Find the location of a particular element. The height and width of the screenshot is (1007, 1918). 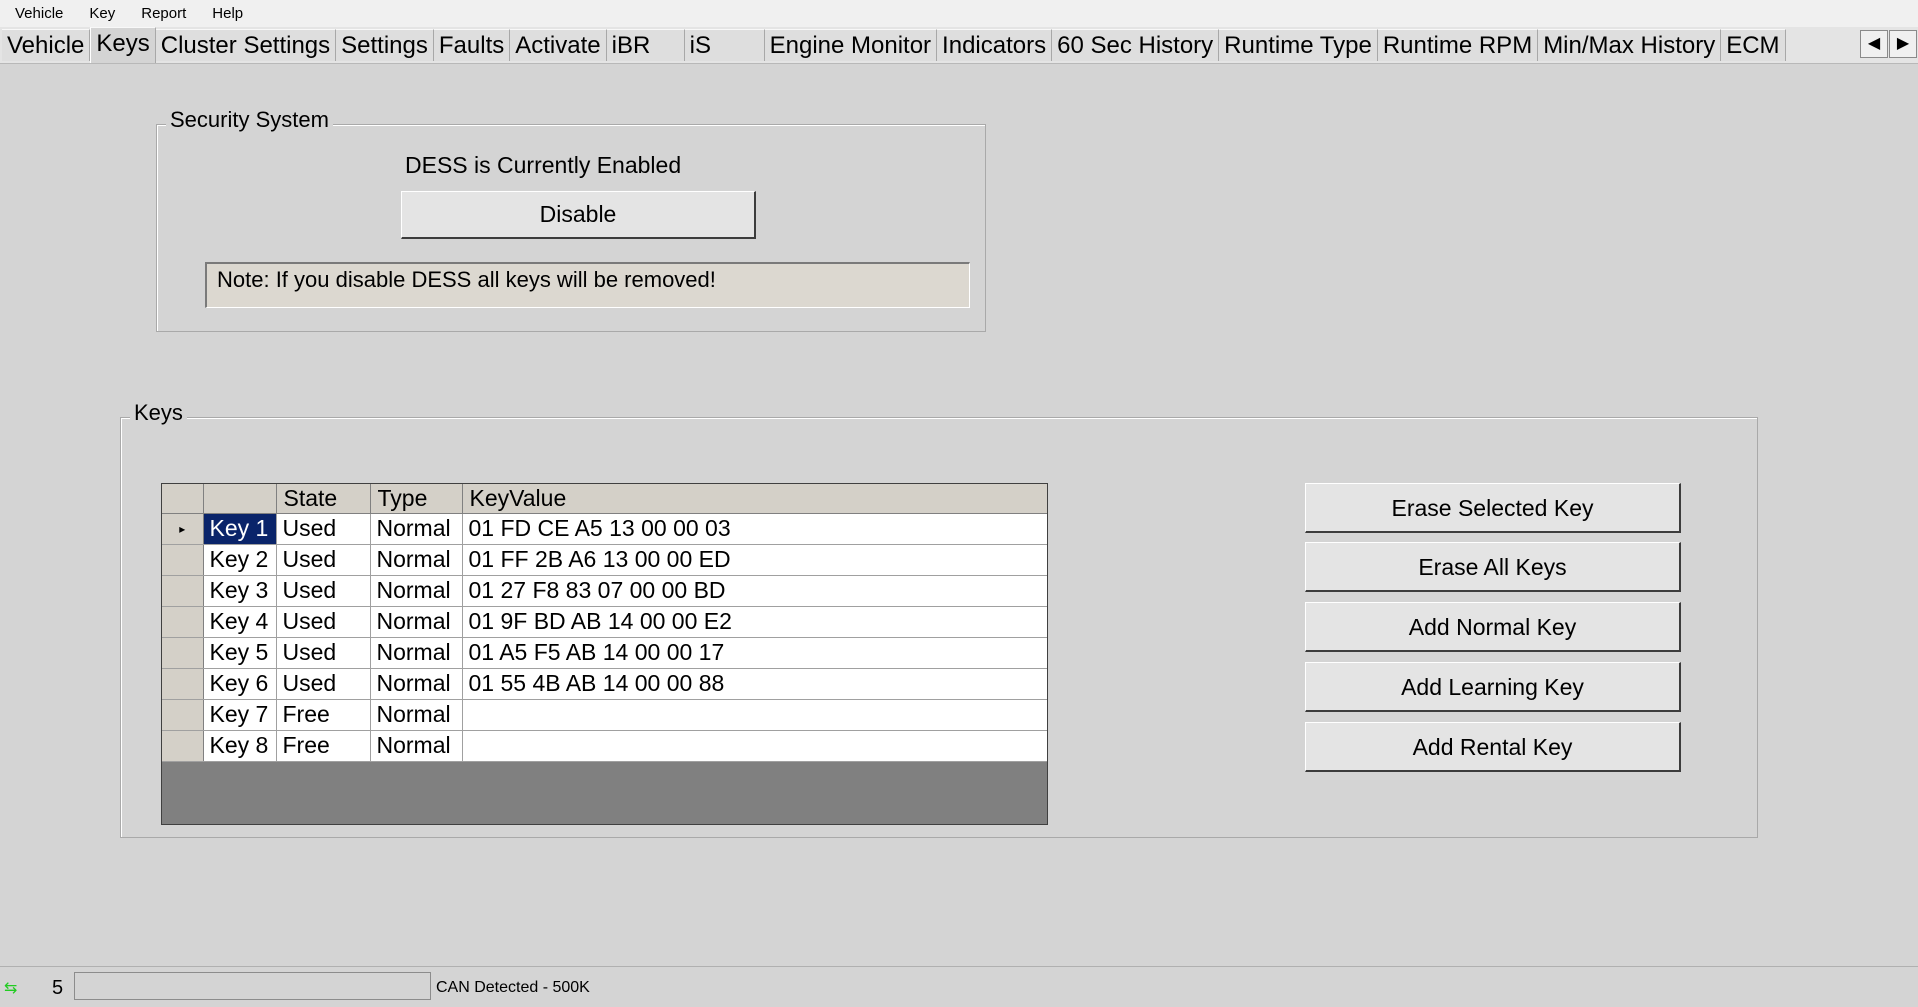

tab-indicators: Indicators is located at coordinates (995, 45).